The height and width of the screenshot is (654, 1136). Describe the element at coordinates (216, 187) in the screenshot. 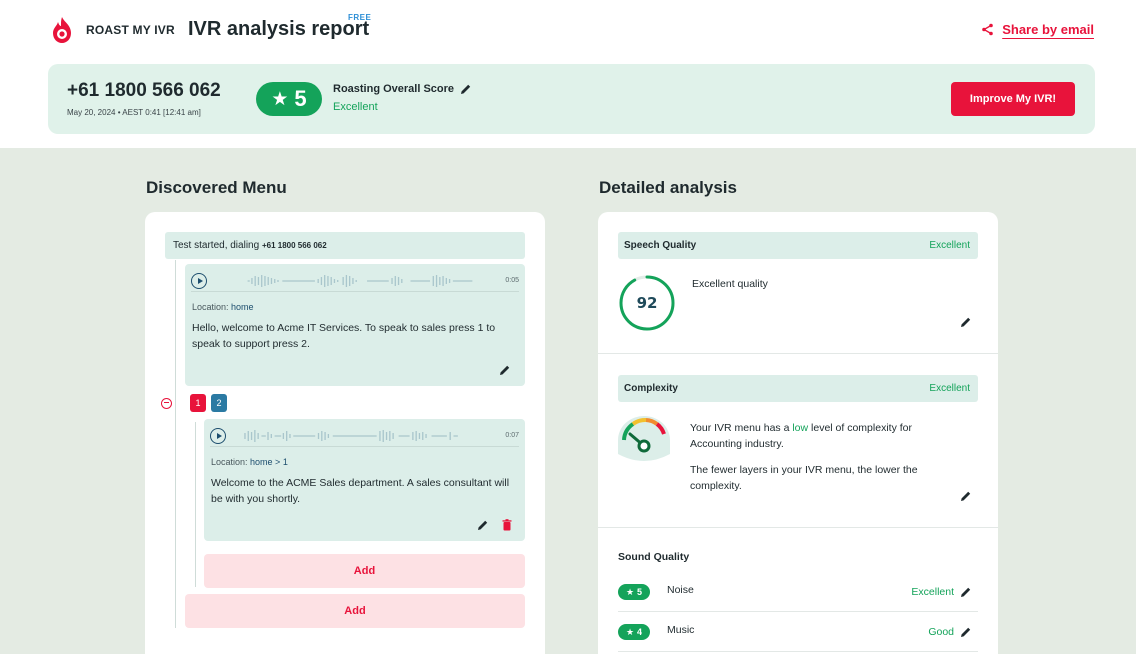

I see `discovered-menu-title: Discovered Menu` at that location.